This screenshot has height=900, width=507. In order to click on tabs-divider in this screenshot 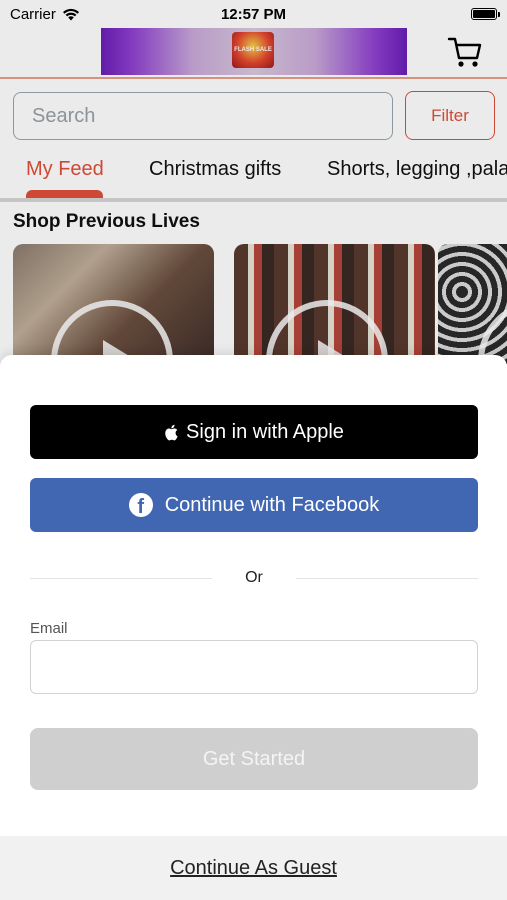, I will do `click(253, 200)`.